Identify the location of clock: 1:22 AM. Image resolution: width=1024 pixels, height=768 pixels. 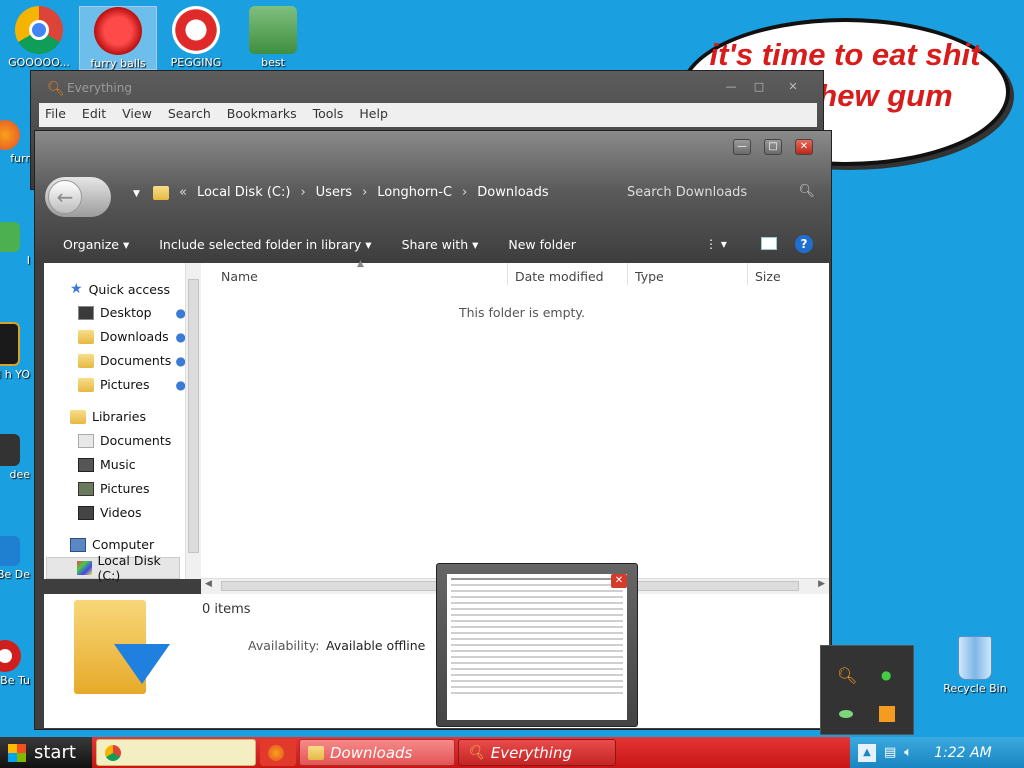
(963, 753).